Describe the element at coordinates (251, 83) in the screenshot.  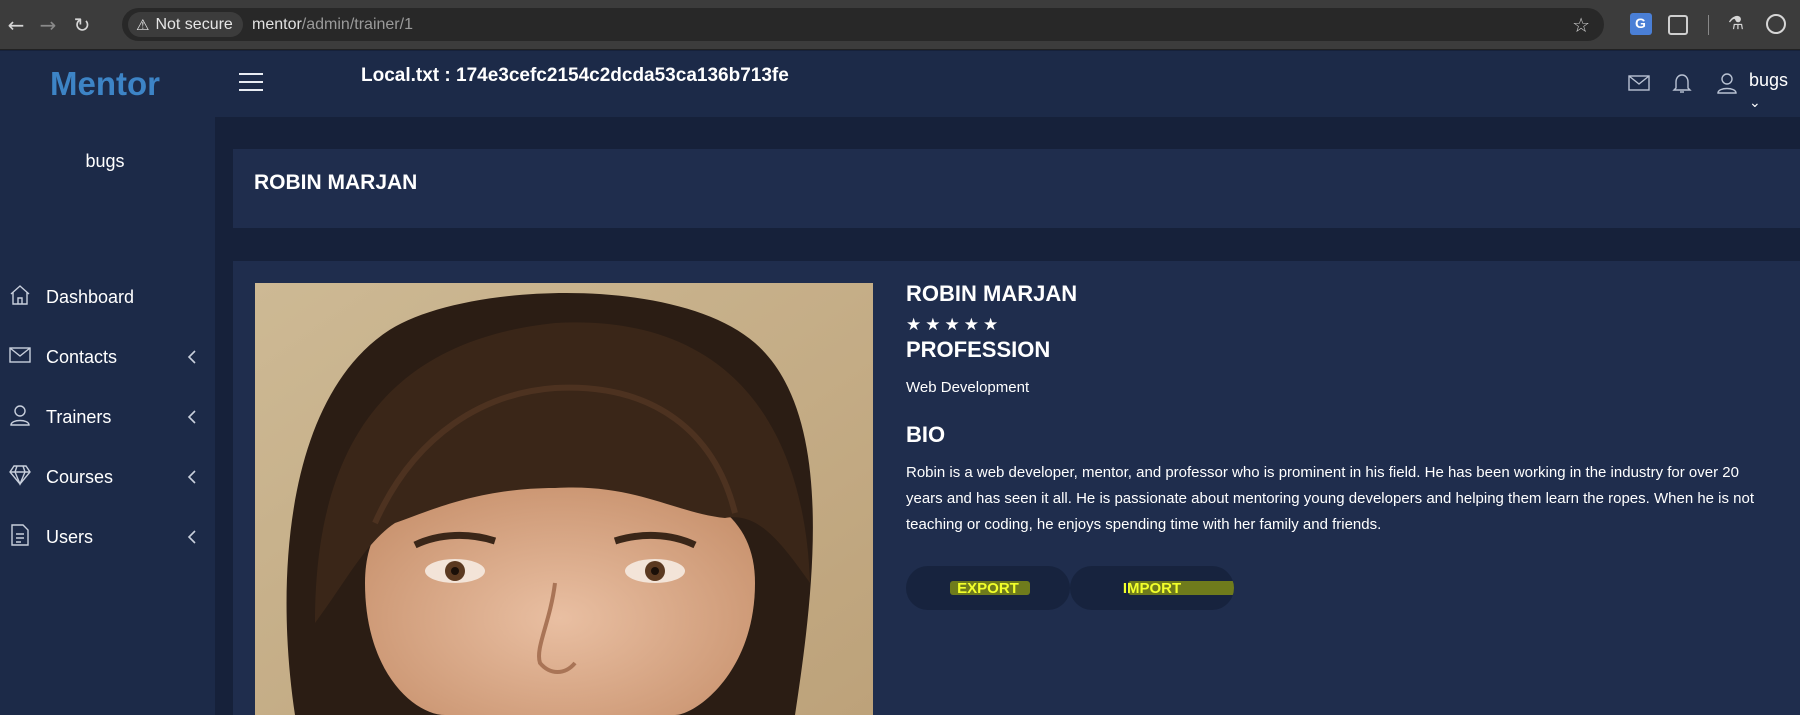
I see `hamburger-menu-icon` at that location.